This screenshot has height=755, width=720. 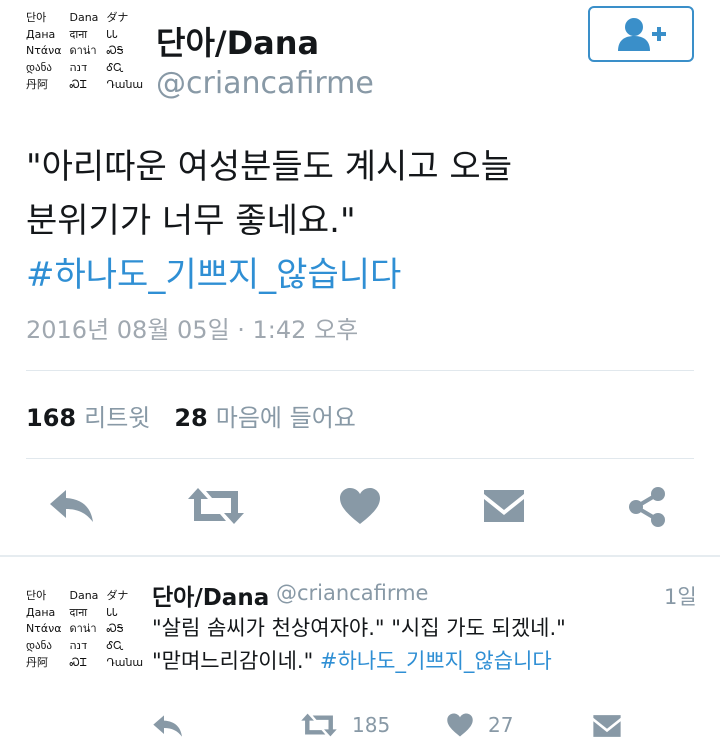 What do you see at coordinates (237, 41) in the screenshot?
I see `user-name: 단아/Dana` at bounding box center [237, 41].